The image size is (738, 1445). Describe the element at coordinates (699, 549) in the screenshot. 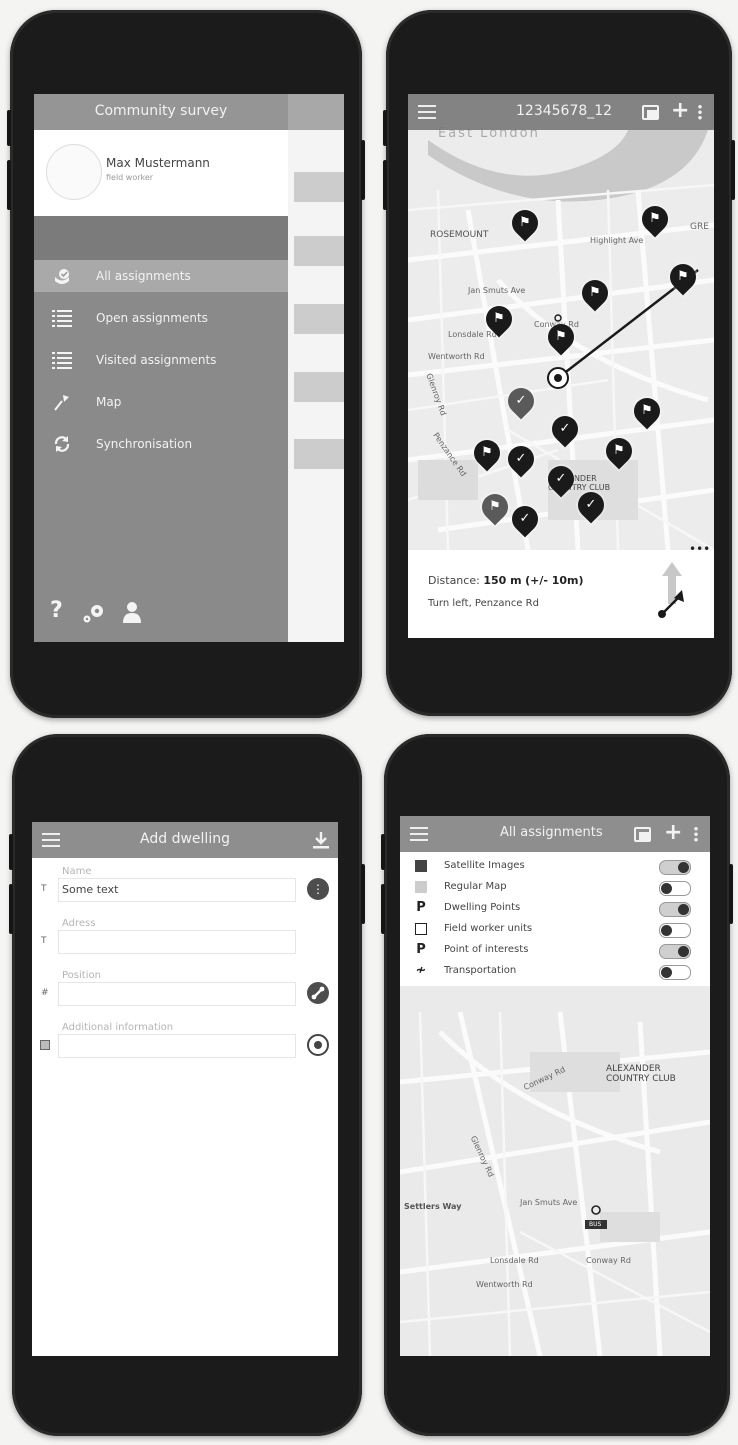

I see `more-options-icon: •••` at that location.